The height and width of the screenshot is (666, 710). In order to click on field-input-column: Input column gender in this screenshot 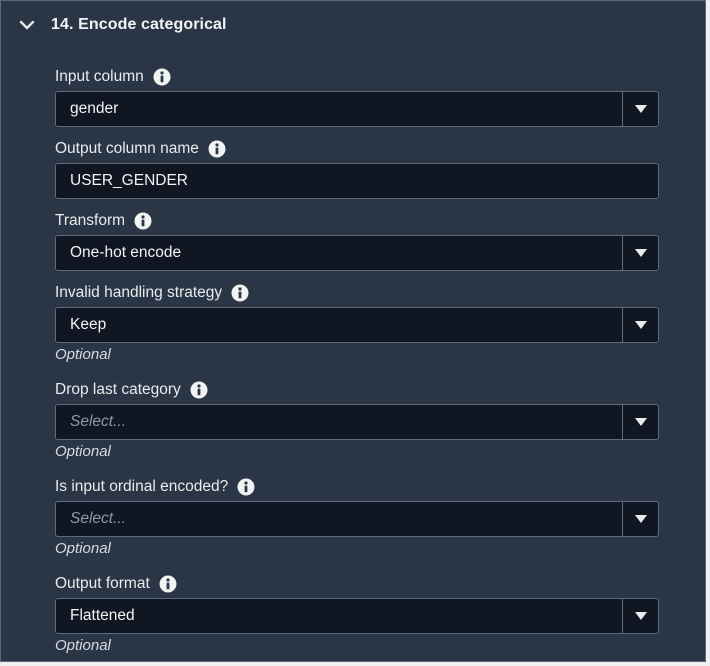, I will do `click(357, 97)`.